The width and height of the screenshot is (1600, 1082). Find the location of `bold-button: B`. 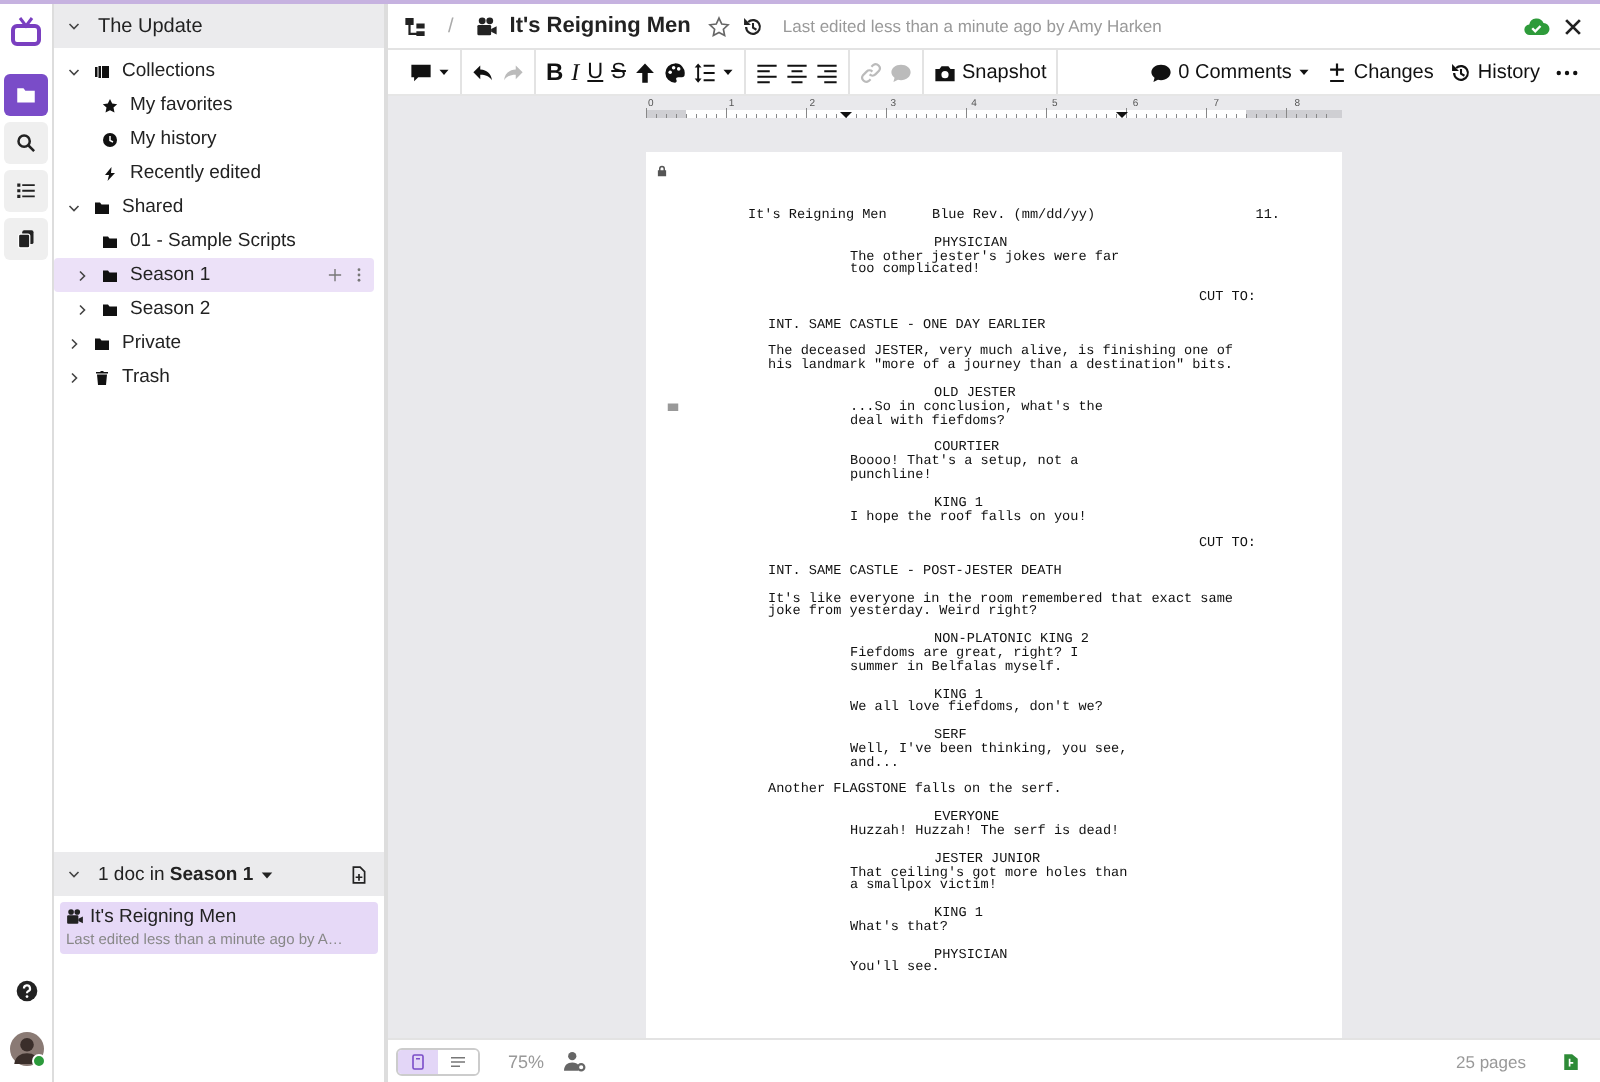

bold-button: B is located at coordinates (555, 72).